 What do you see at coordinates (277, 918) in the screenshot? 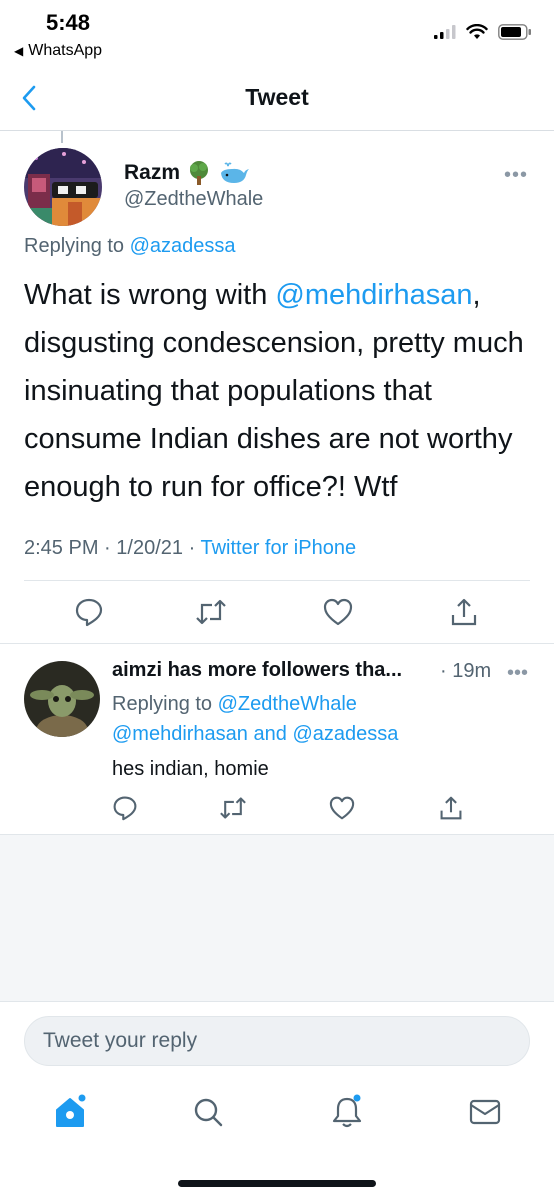
I see `empty-timeline-area` at bounding box center [277, 918].